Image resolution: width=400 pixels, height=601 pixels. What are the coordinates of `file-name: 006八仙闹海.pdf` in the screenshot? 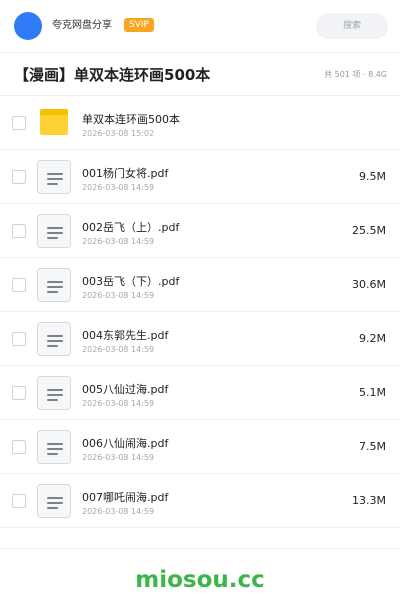 It's located at (125, 443).